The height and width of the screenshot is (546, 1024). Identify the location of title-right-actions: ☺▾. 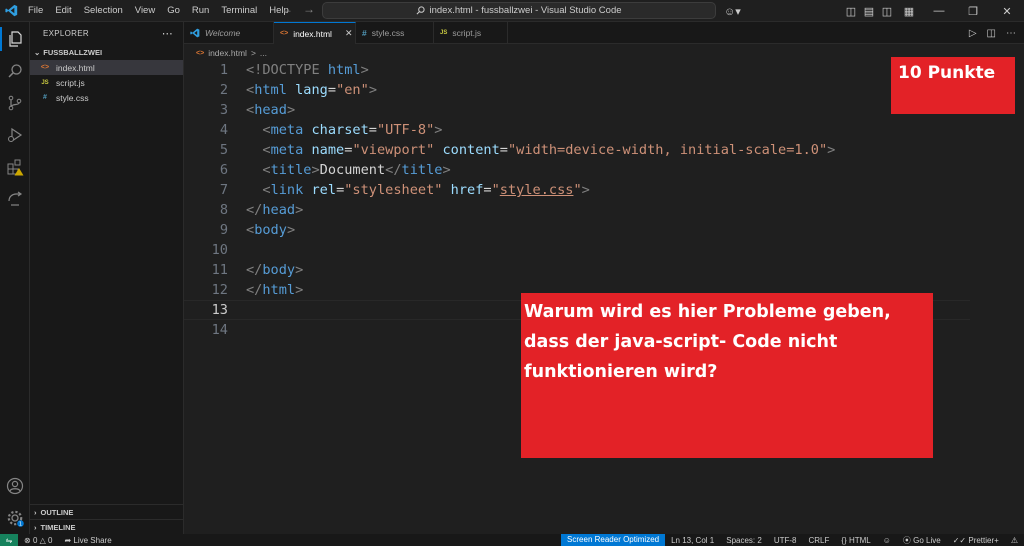
(732, 11).